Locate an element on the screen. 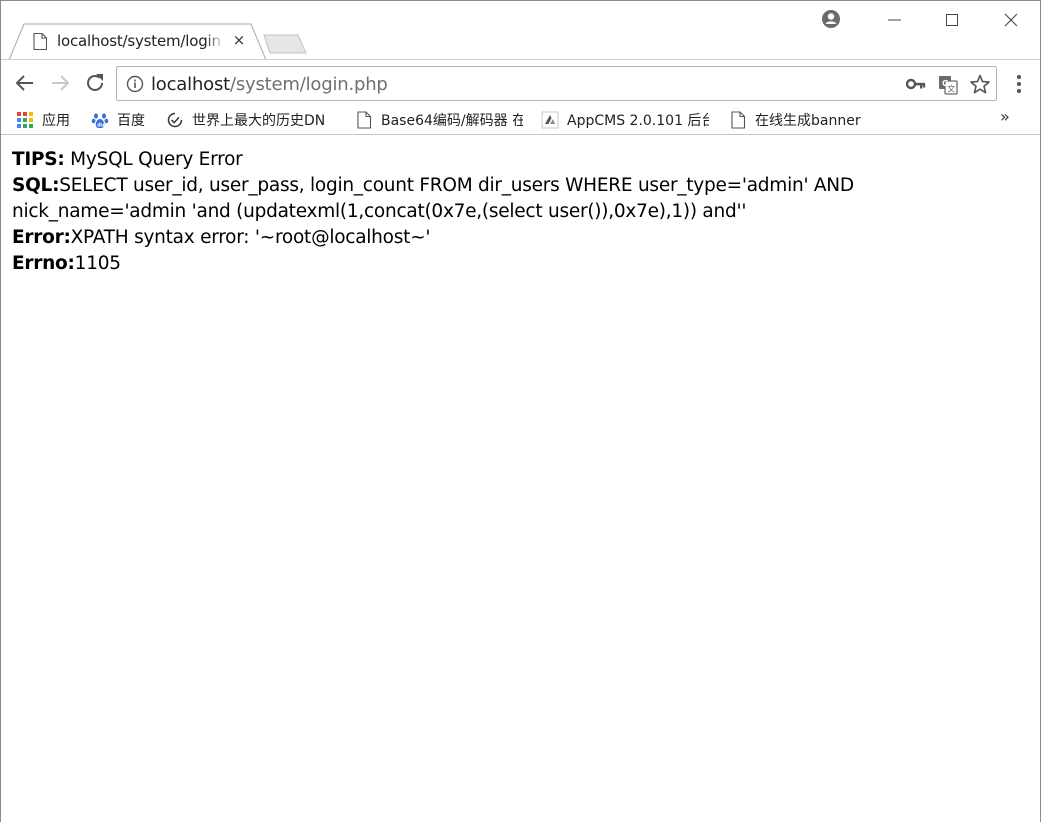 The image size is (1041, 822). tab-title: localhost/system/login.php is located at coordinates (139, 41).